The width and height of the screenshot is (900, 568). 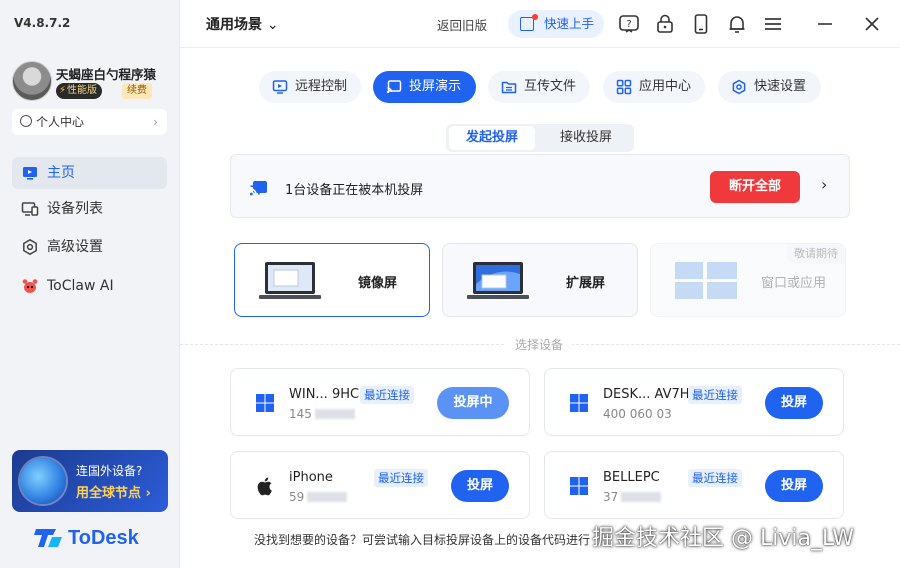 I want to click on device-name: WIN... 9HC, so click(x=324, y=394).